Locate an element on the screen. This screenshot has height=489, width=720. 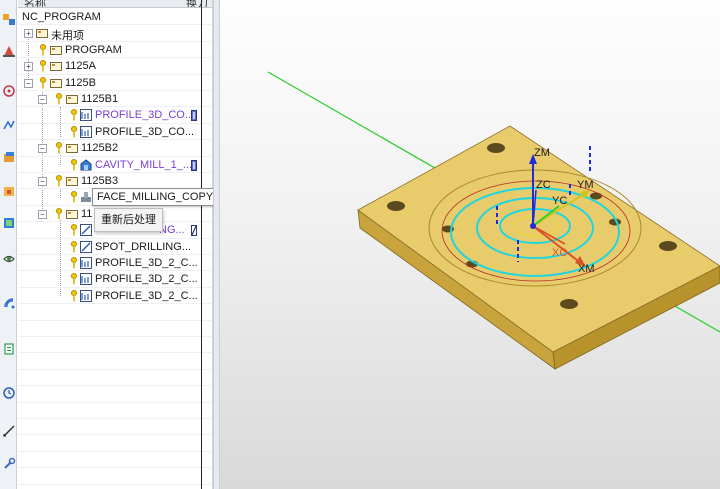
tree-label: 1125B1 is located at coordinates (100, 99).